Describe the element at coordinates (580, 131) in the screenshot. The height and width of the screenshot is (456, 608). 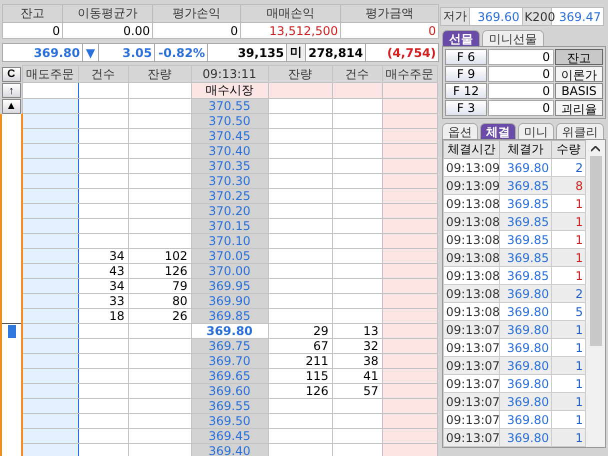
I see `trade-tab: 위클리` at that location.